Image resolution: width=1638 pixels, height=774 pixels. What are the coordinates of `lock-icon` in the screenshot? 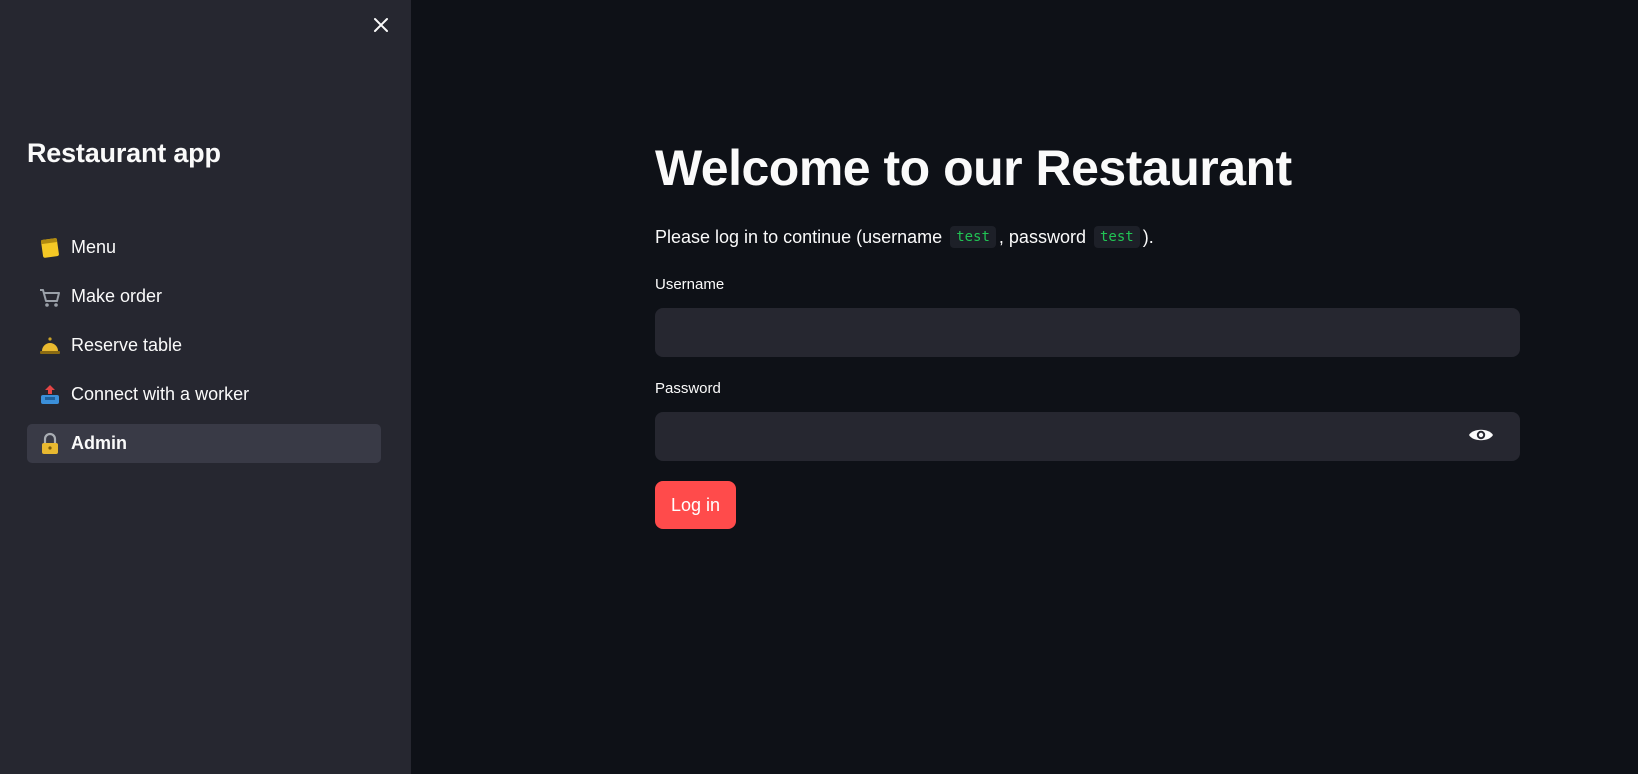 It's located at (50, 444).